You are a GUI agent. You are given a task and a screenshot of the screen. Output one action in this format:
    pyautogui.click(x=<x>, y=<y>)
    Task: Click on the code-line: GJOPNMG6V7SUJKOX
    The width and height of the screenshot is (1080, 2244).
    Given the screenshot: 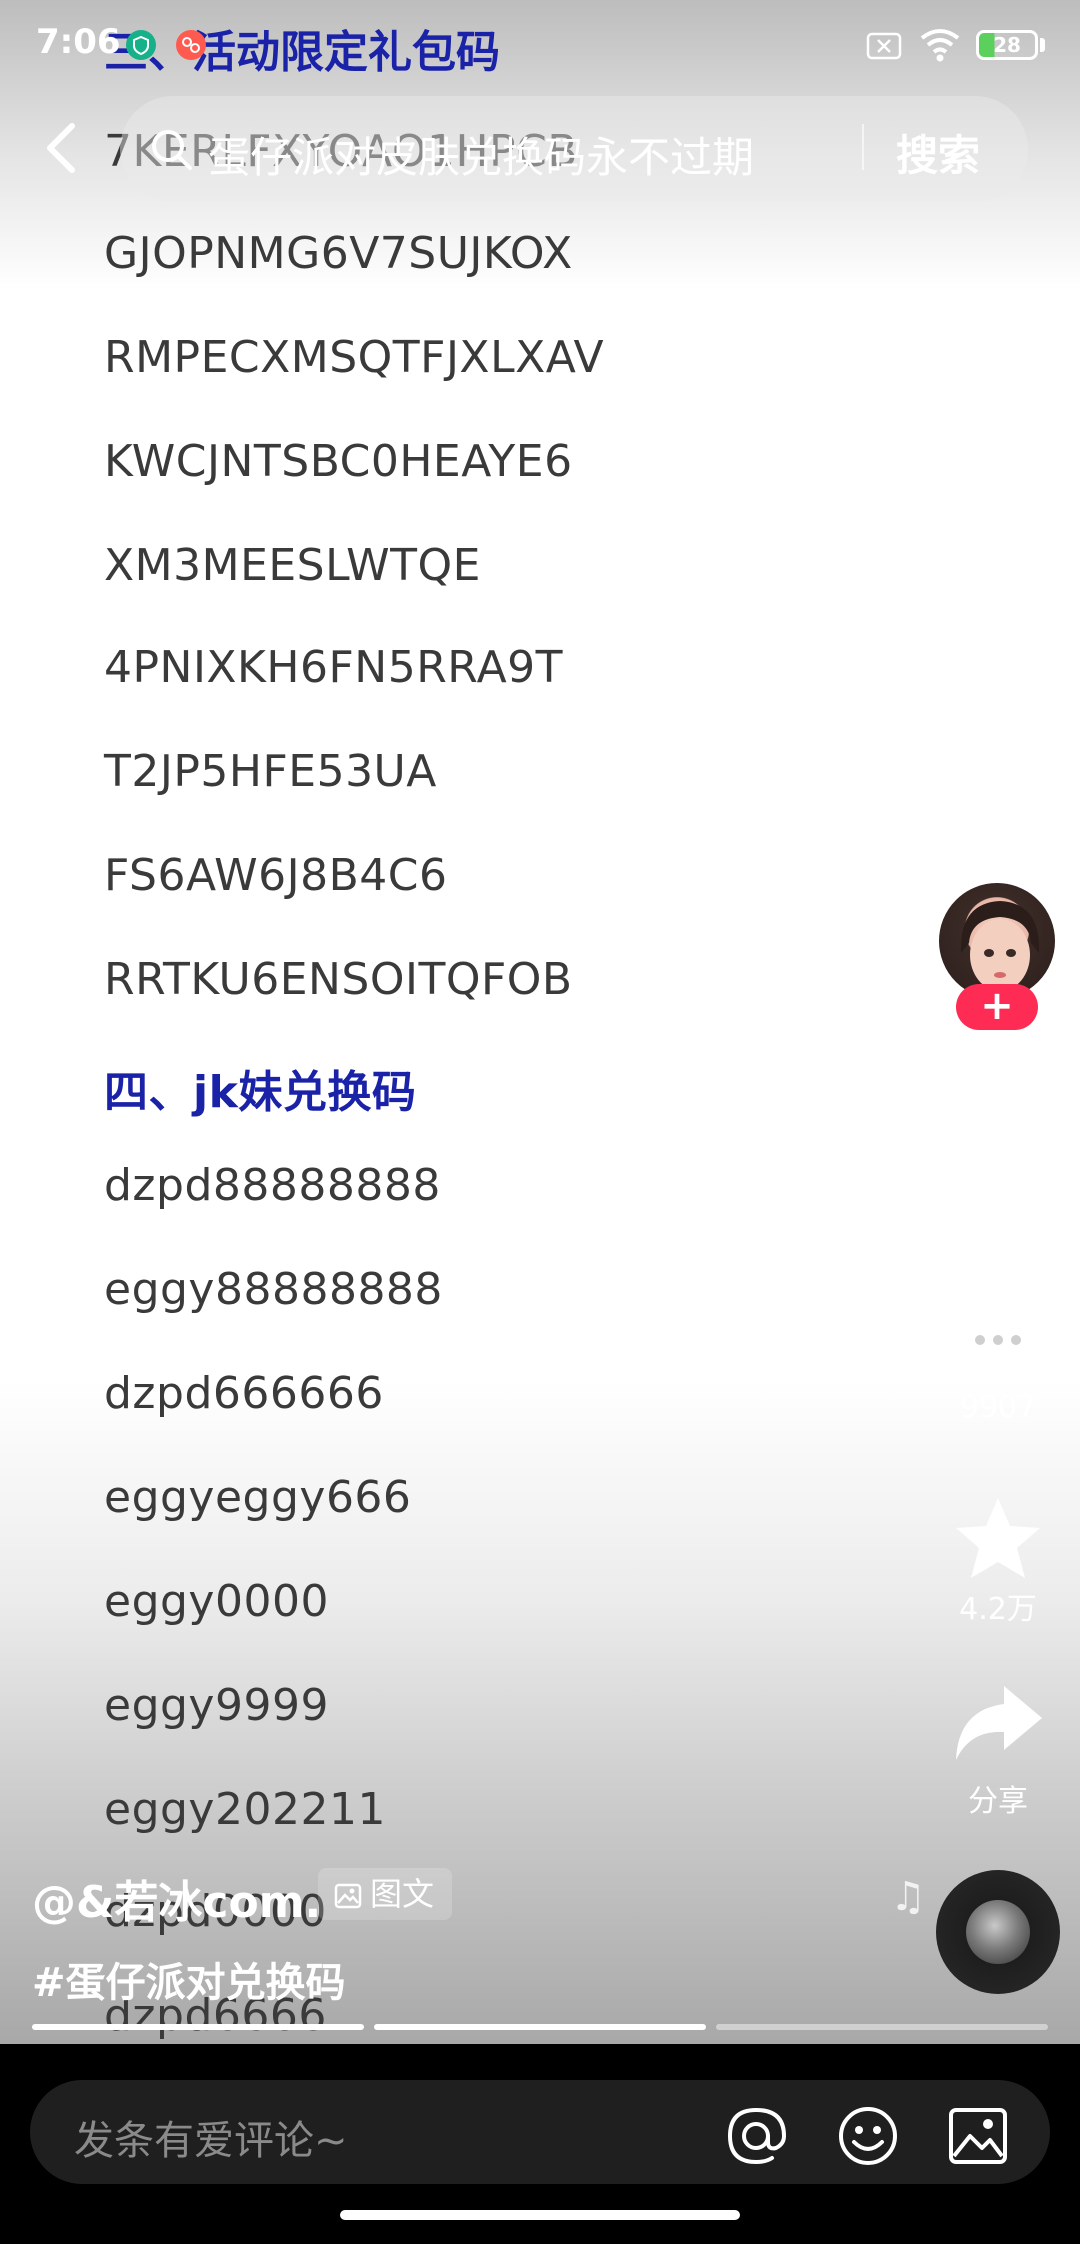 What is the action you would take?
    pyautogui.click(x=338, y=253)
    